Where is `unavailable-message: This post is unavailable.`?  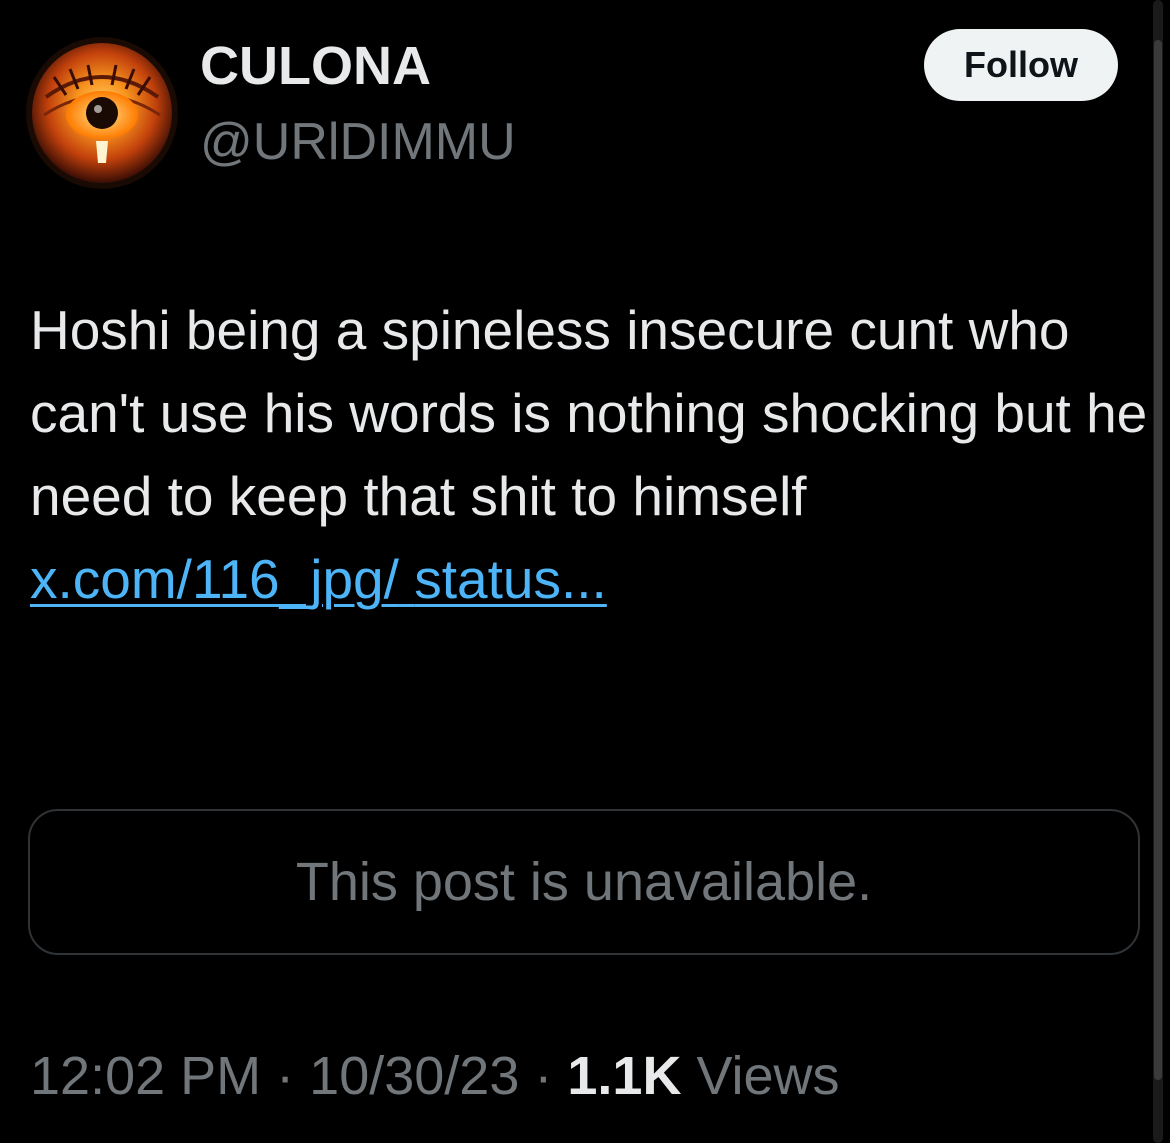
unavailable-message: This post is unavailable. is located at coordinates (584, 882).